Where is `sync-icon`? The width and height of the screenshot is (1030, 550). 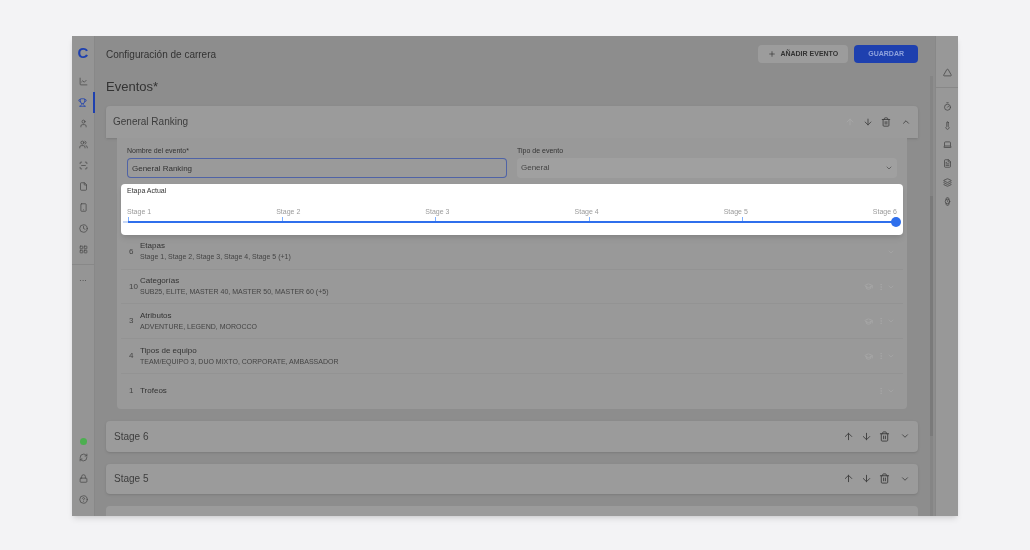
sync-icon is located at coordinates (83, 457).